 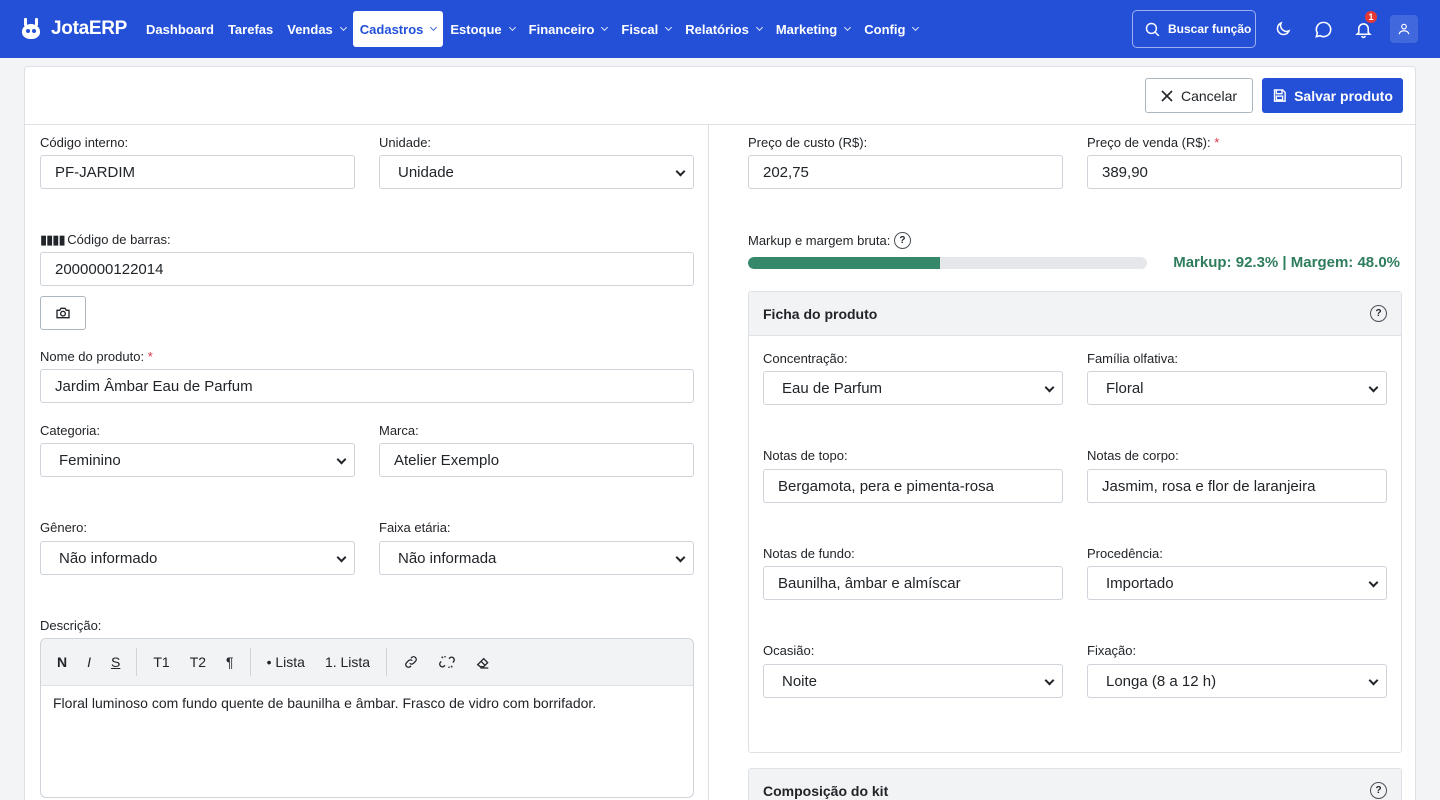 What do you see at coordinates (568, 29) in the screenshot?
I see `nav-item-financeiro: Financeiro` at bounding box center [568, 29].